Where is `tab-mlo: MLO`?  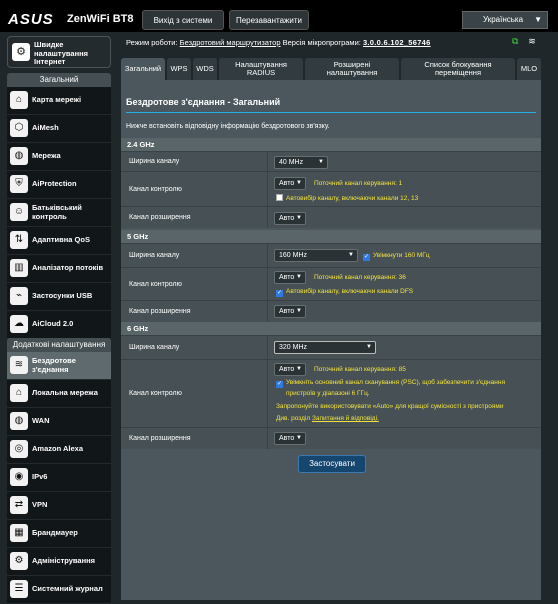
tab-mlo: MLO is located at coordinates (529, 69).